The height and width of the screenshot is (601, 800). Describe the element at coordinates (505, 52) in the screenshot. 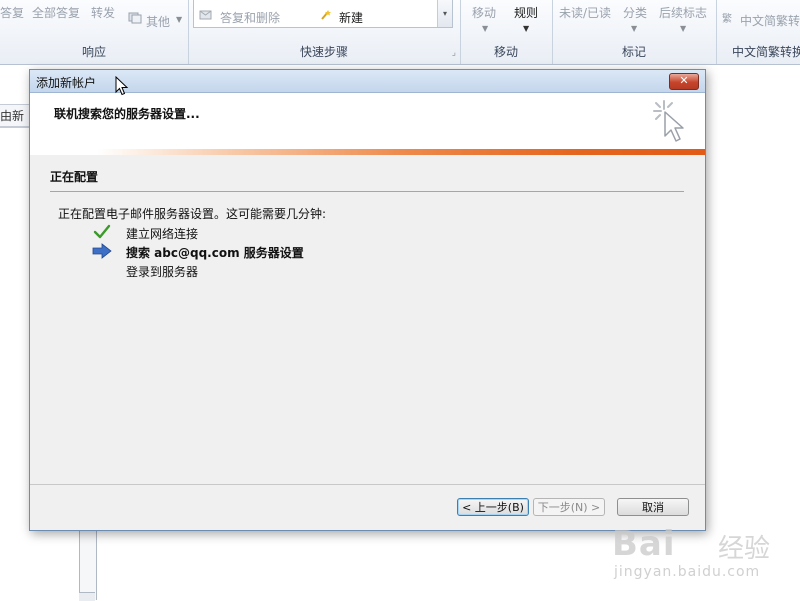

I see `ribbon-group-label-move: 移动` at that location.